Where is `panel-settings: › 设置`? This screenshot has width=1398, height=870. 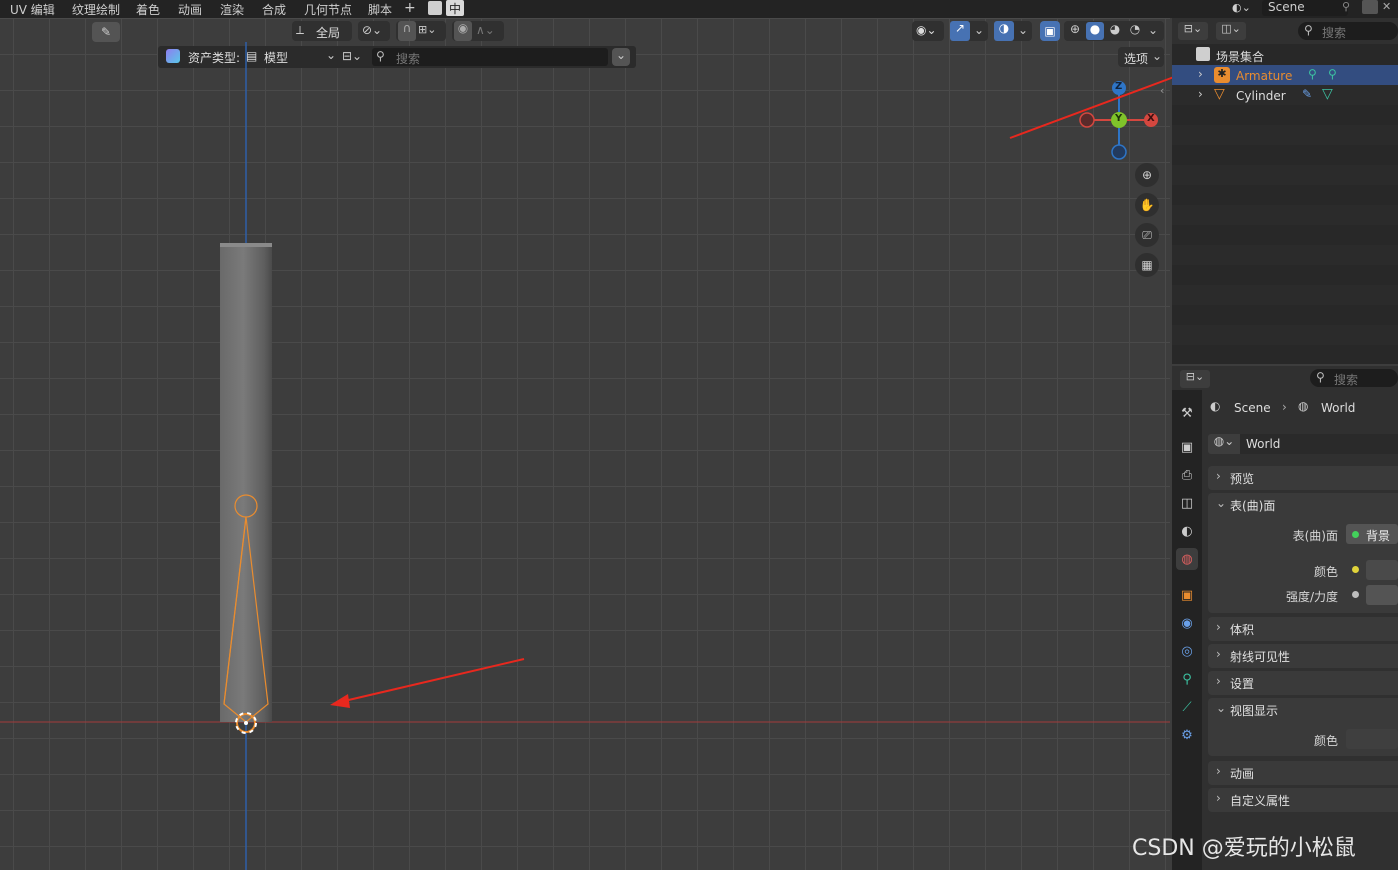 panel-settings: › 设置 is located at coordinates (1303, 683).